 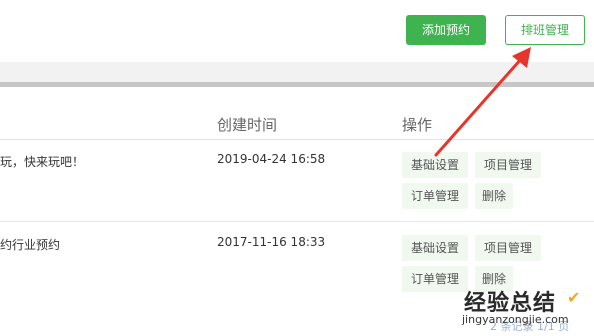 I want to click on column-header-actions: 操作, so click(x=417, y=125).